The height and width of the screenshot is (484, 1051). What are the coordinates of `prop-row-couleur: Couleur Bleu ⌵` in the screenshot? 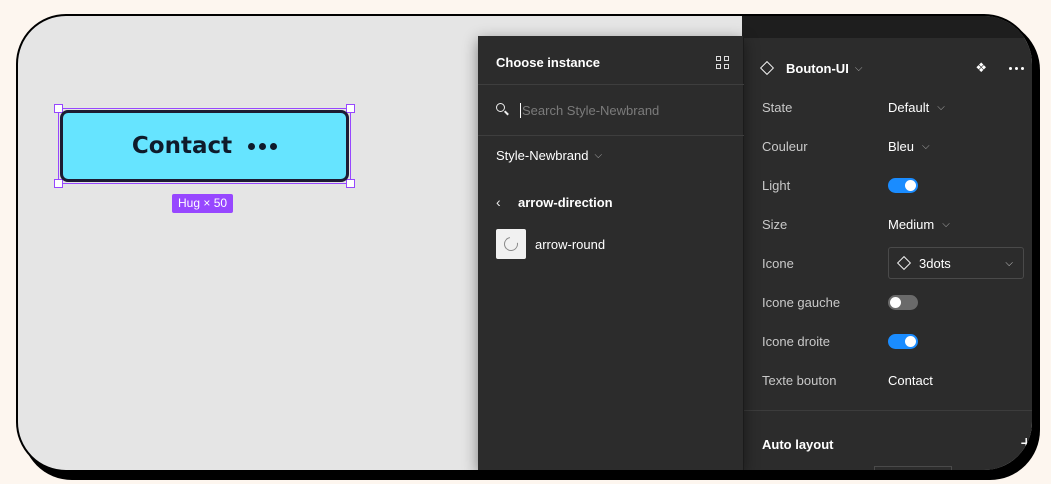 It's located at (897, 146).